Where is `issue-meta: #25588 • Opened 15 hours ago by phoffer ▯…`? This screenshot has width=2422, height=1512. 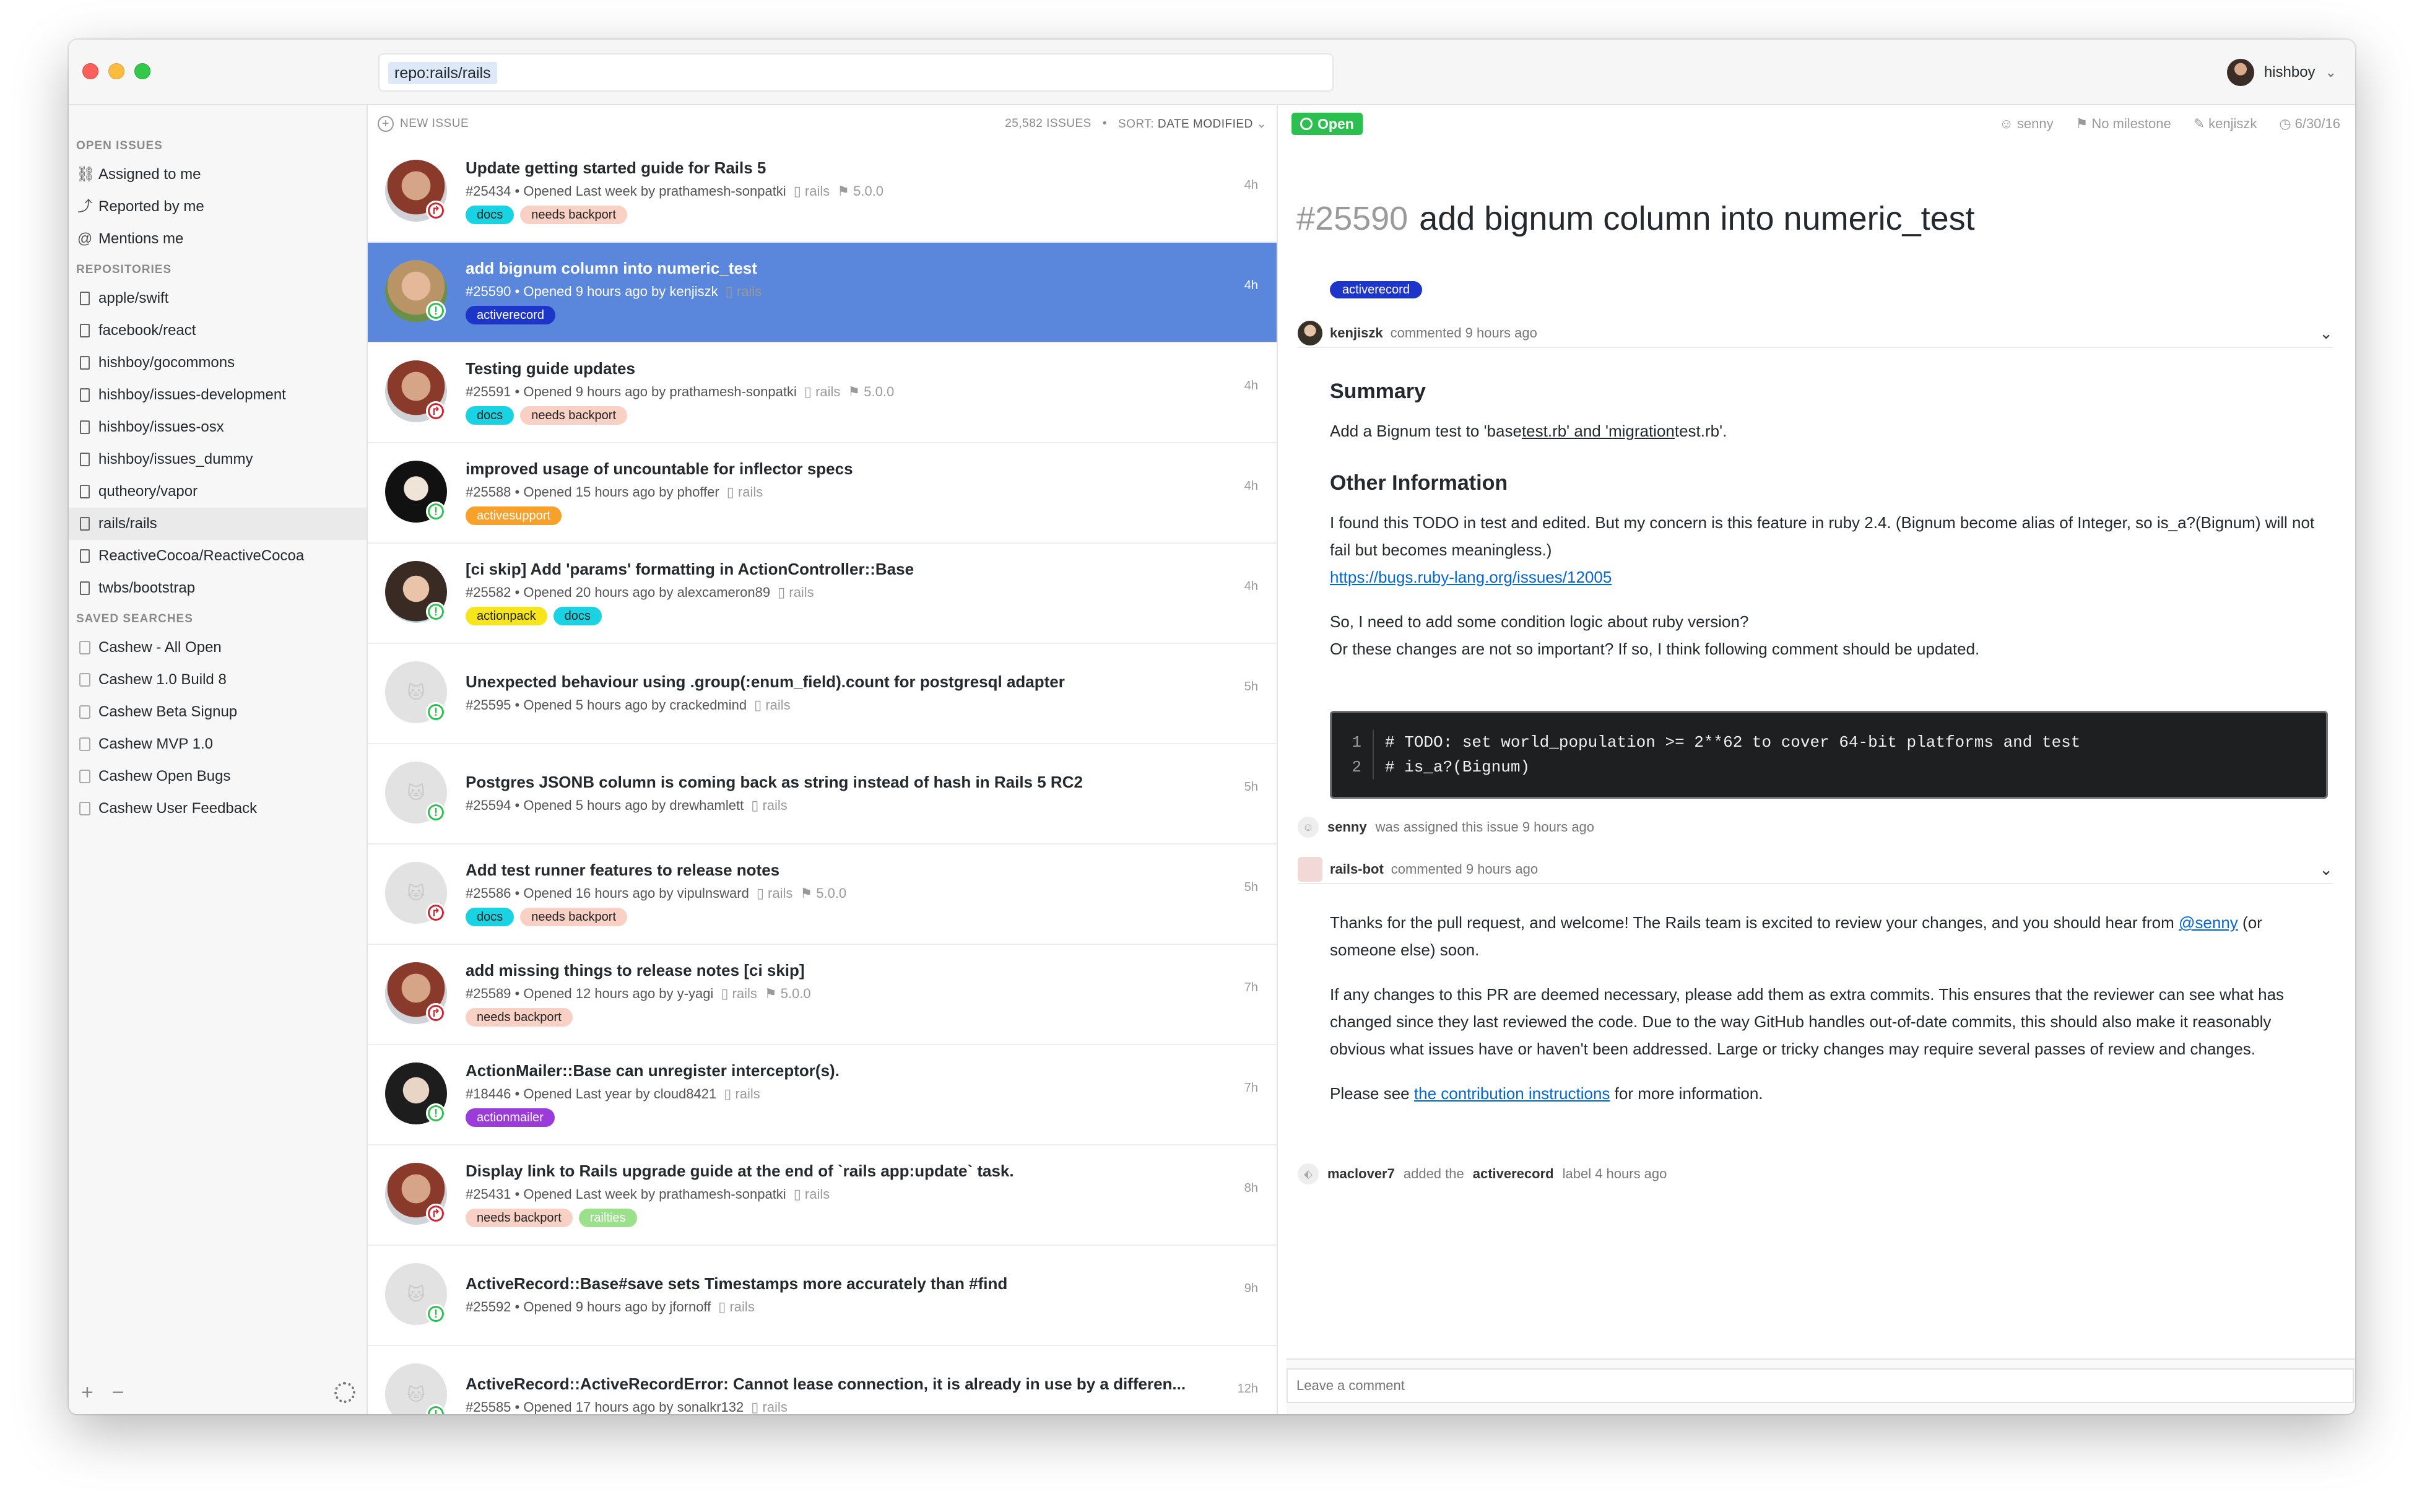
issue-meta: #25588 • Opened 15 hours ago by phoffer ▯… is located at coordinates (614, 492).